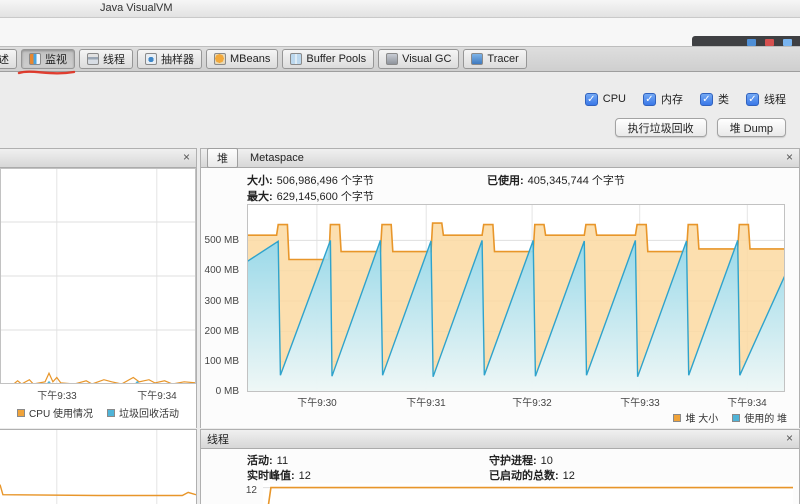 Image resolution: width=800 pixels, height=504 pixels. I want to click on legend-label: 垃圾回收活动, so click(148, 414).